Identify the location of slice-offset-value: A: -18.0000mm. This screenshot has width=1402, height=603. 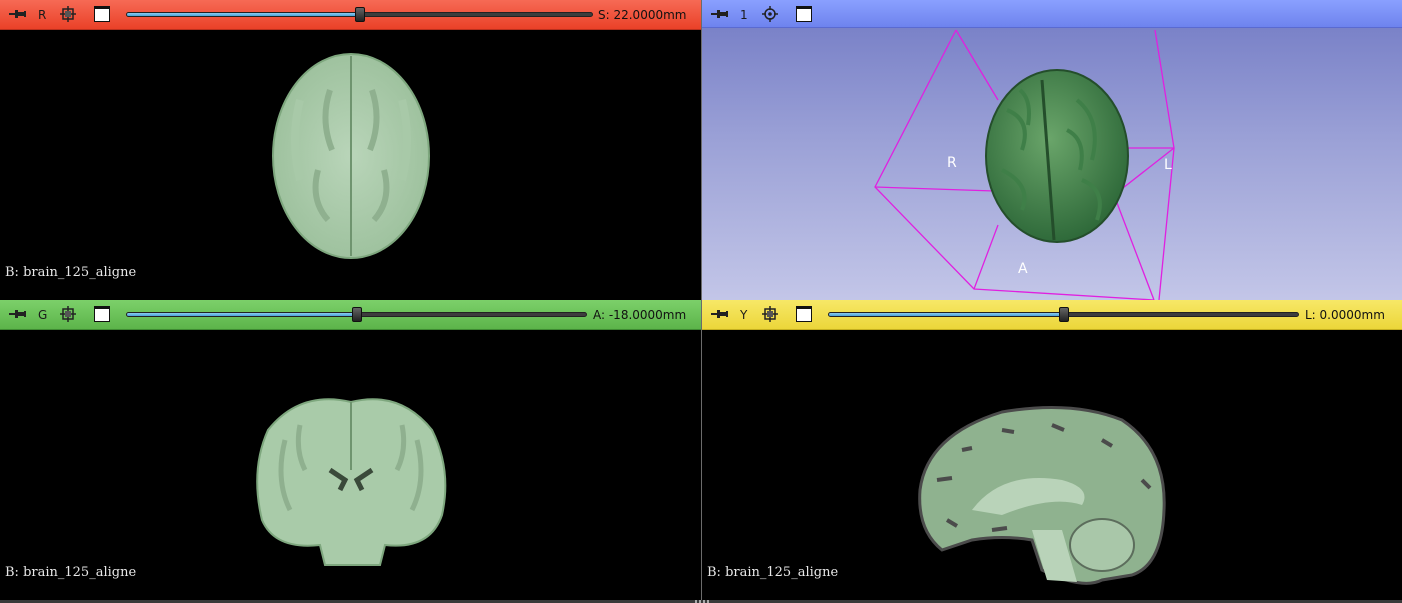
(640, 315).